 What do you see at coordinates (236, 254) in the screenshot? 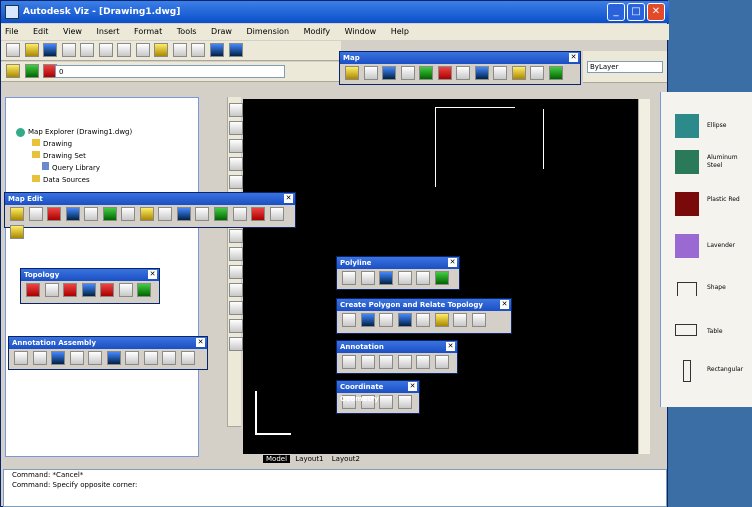
I see `ellipse-icon` at bounding box center [236, 254].